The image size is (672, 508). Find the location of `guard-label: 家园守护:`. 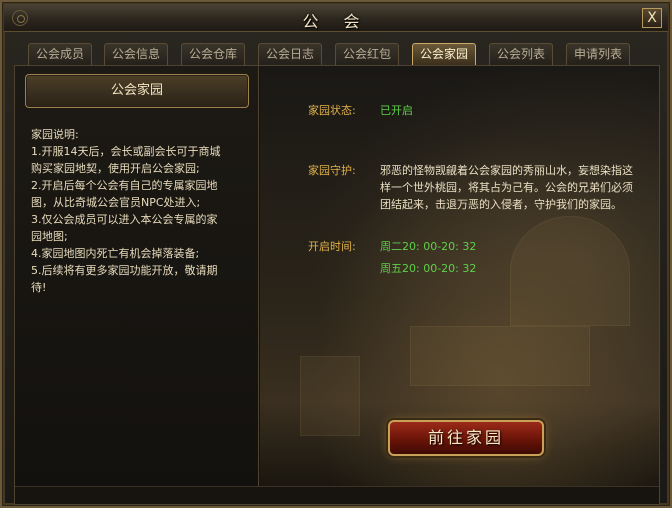

guard-label: 家园守护: is located at coordinates (332, 170).